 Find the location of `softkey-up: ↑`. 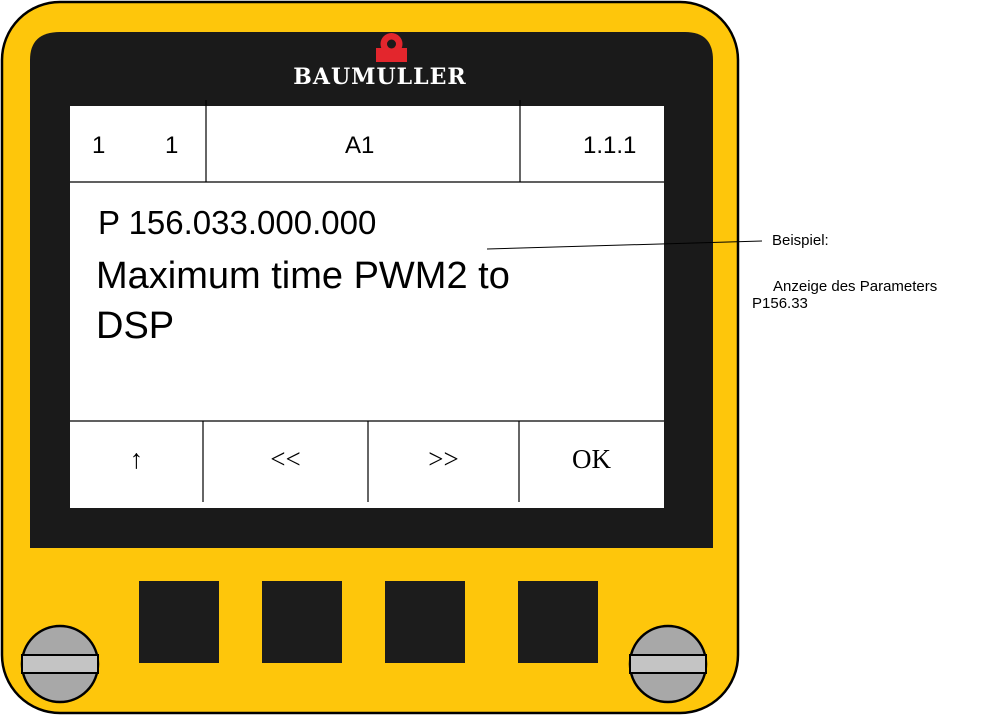

softkey-up: ↑ is located at coordinates (136, 459).